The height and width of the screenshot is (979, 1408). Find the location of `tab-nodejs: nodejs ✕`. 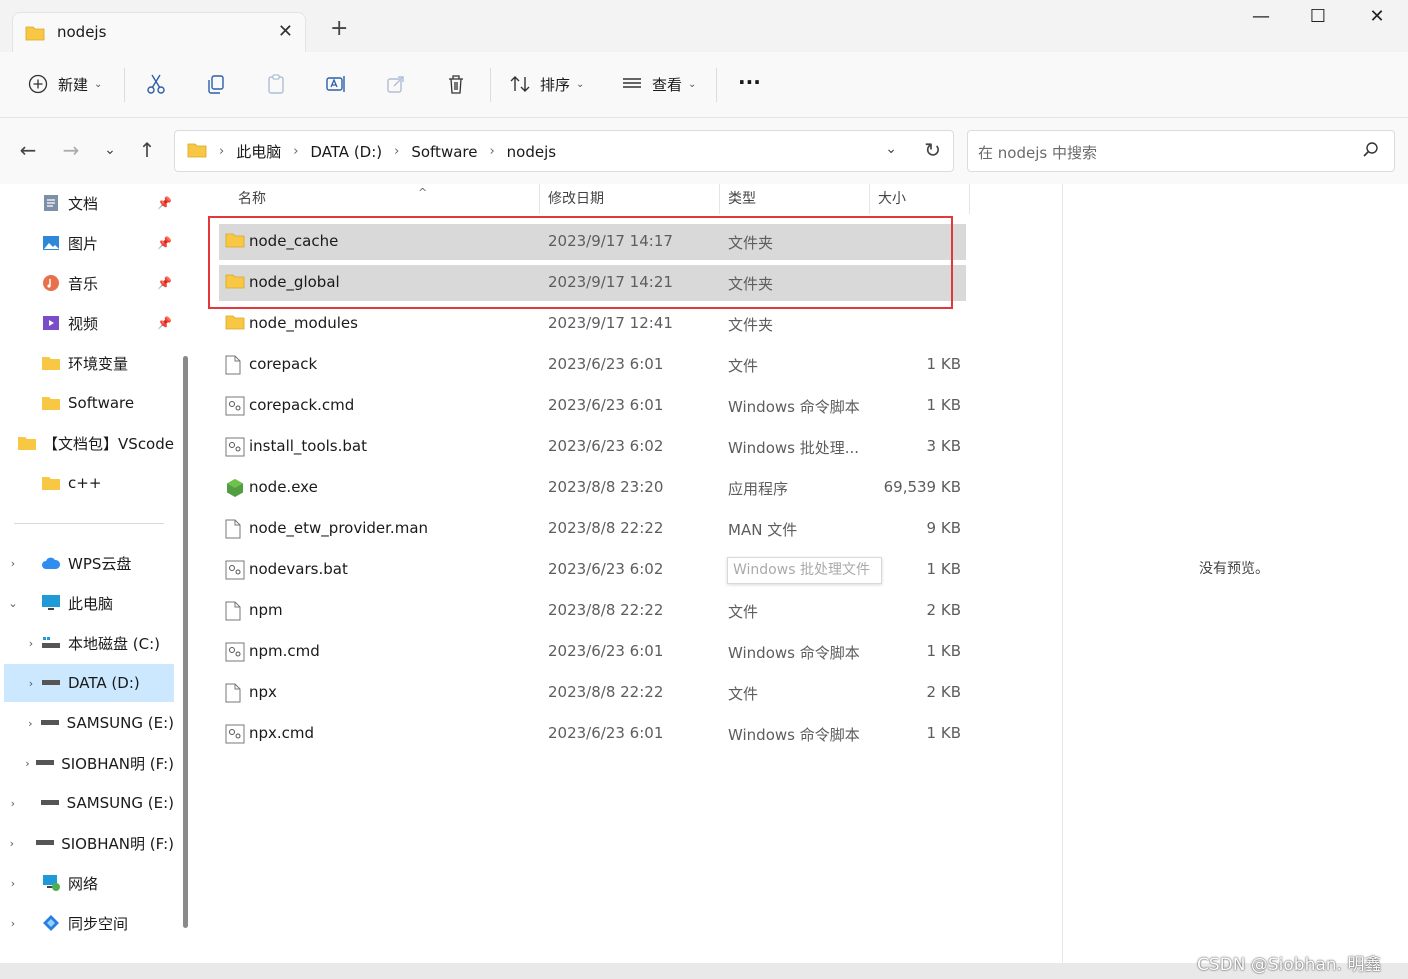

tab-nodejs: nodejs ✕ is located at coordinates (159, 32).